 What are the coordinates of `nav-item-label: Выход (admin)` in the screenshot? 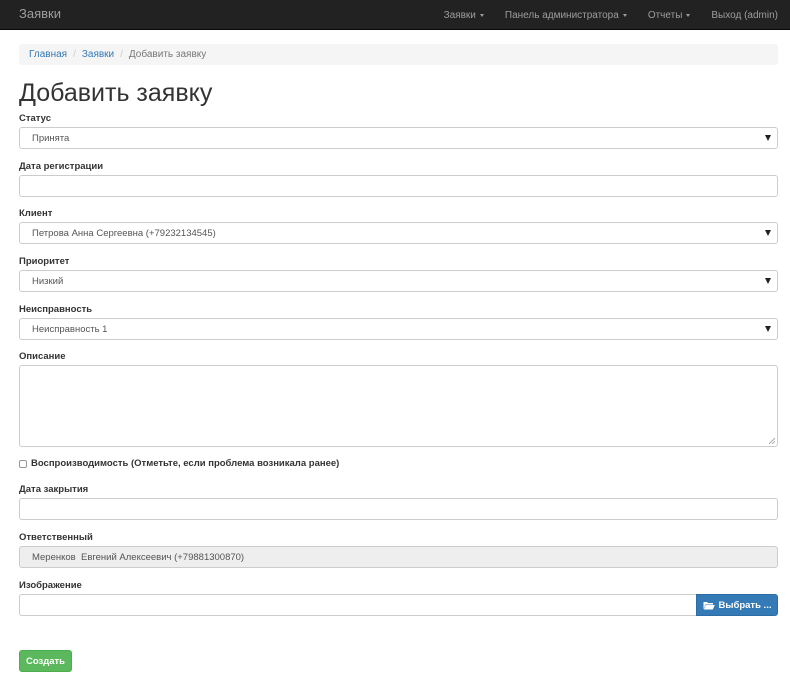 It's located at (744, 15).